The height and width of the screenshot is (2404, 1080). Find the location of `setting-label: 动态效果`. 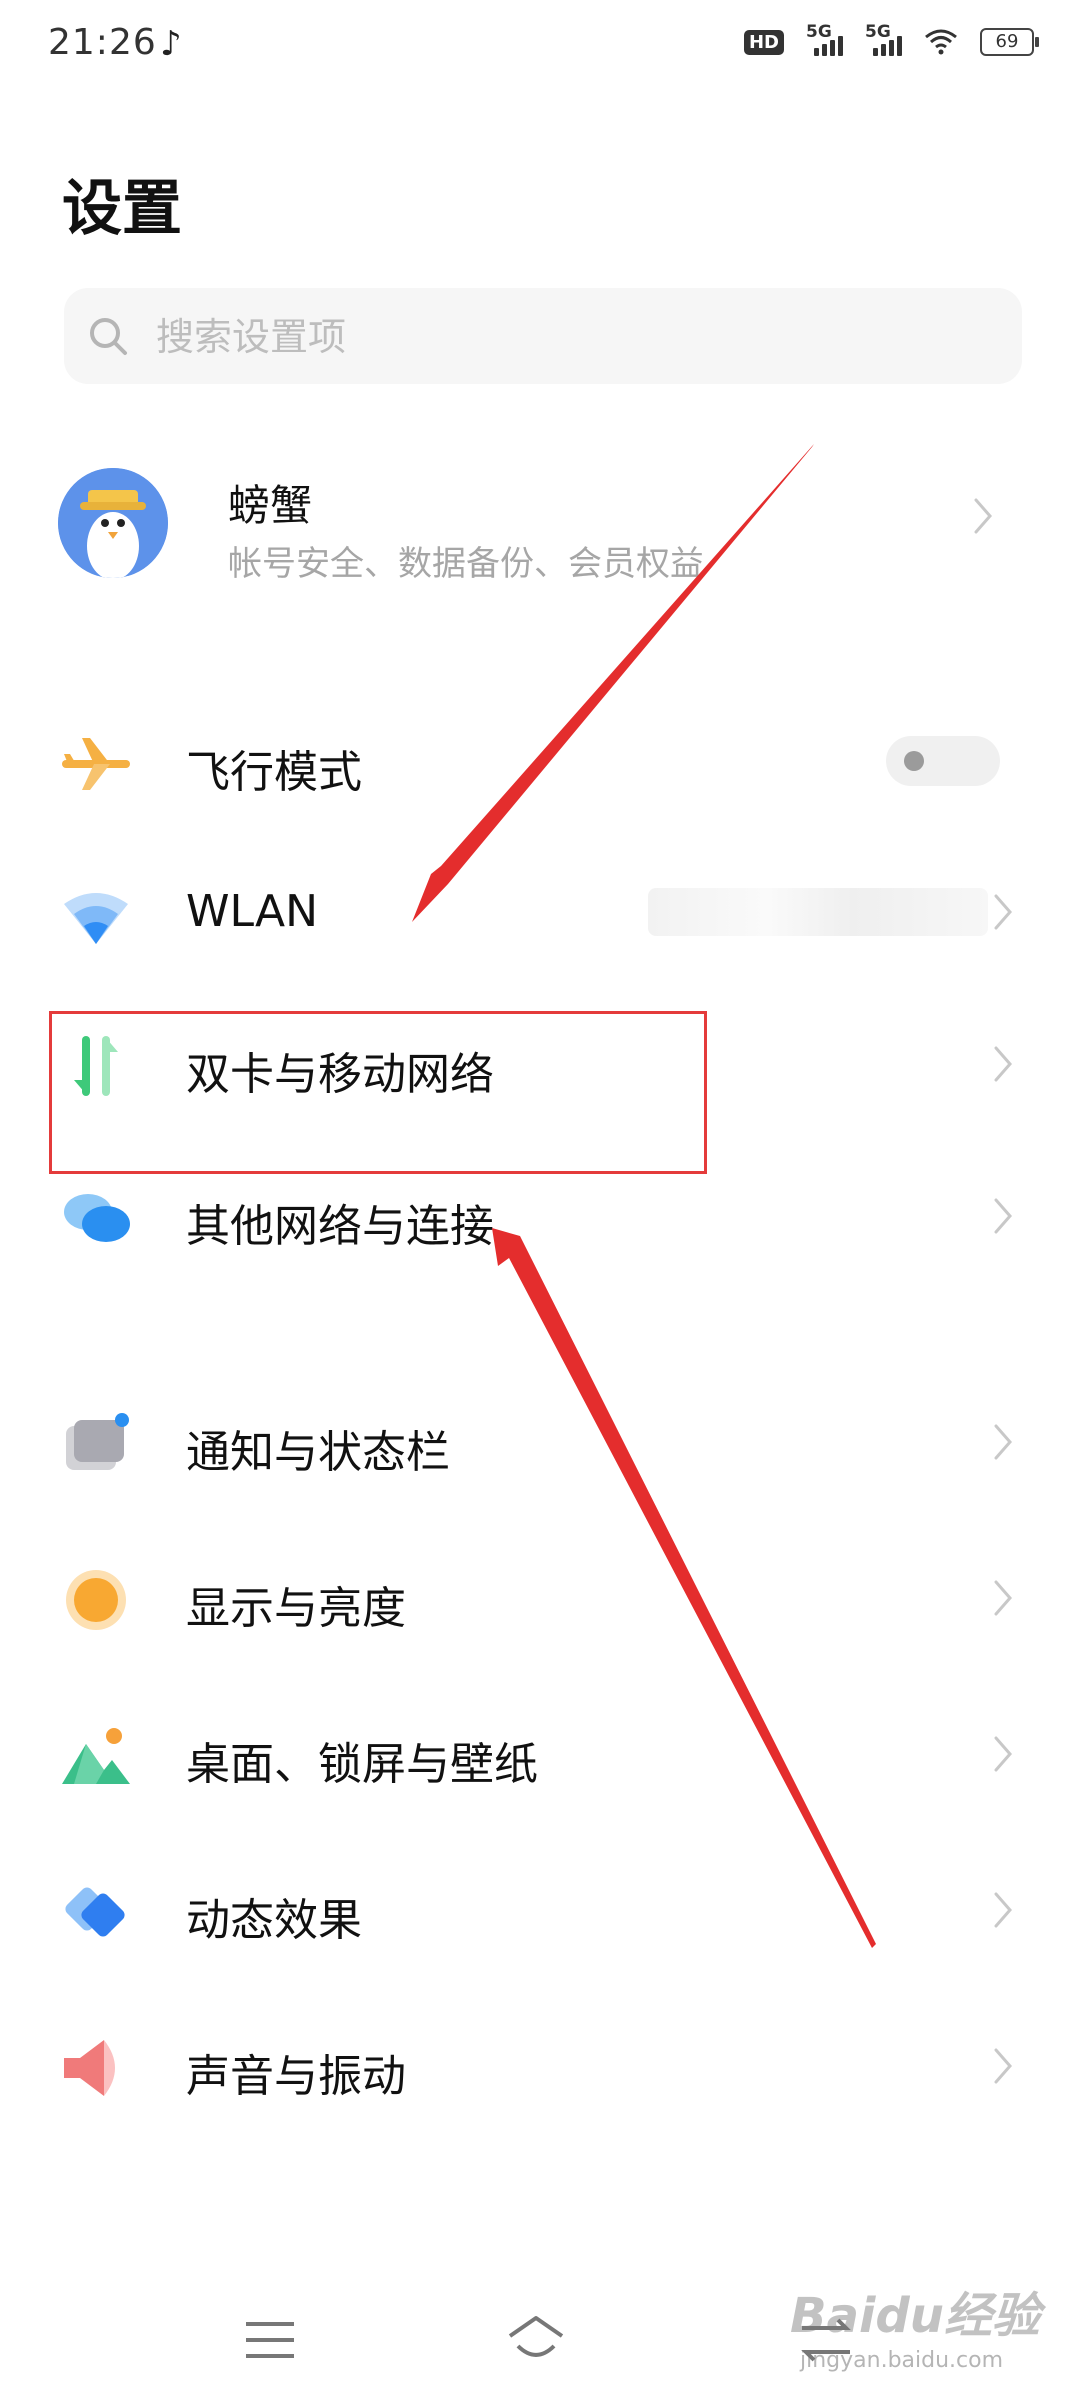

setting-label: 动态效果 is located at coordinates (274, 1920).